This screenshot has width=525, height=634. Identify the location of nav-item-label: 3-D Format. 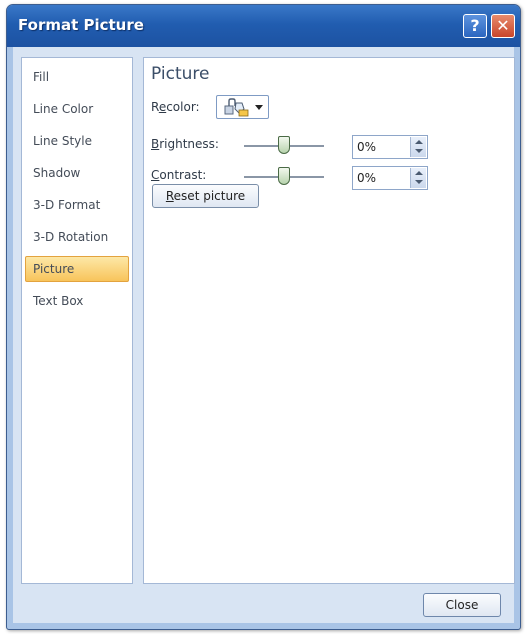
(67, 205).